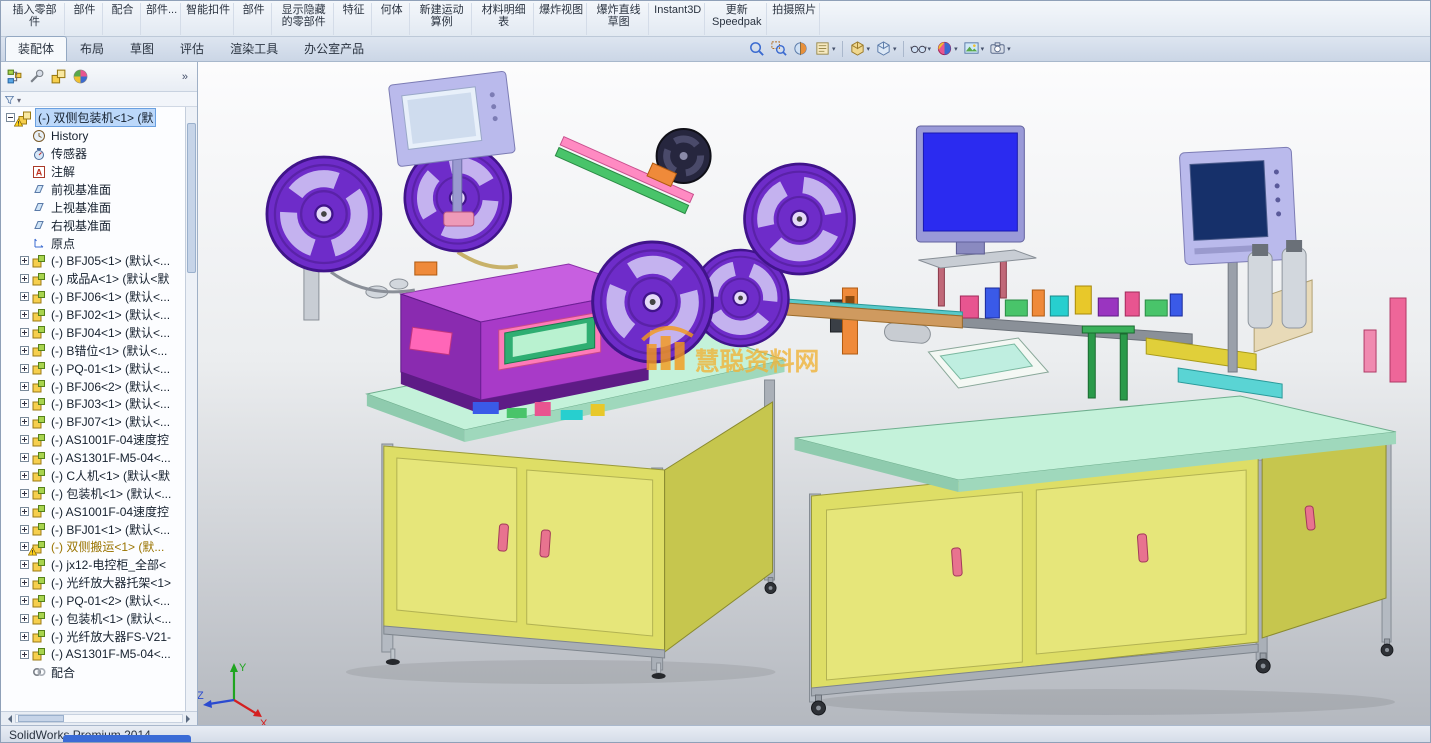 The height and width of the screenshot is (743, 1431). Describe the element at coordinates (504, 19) in the screenshot. I see `ribbon-item-11: 材料明细表` at that location.